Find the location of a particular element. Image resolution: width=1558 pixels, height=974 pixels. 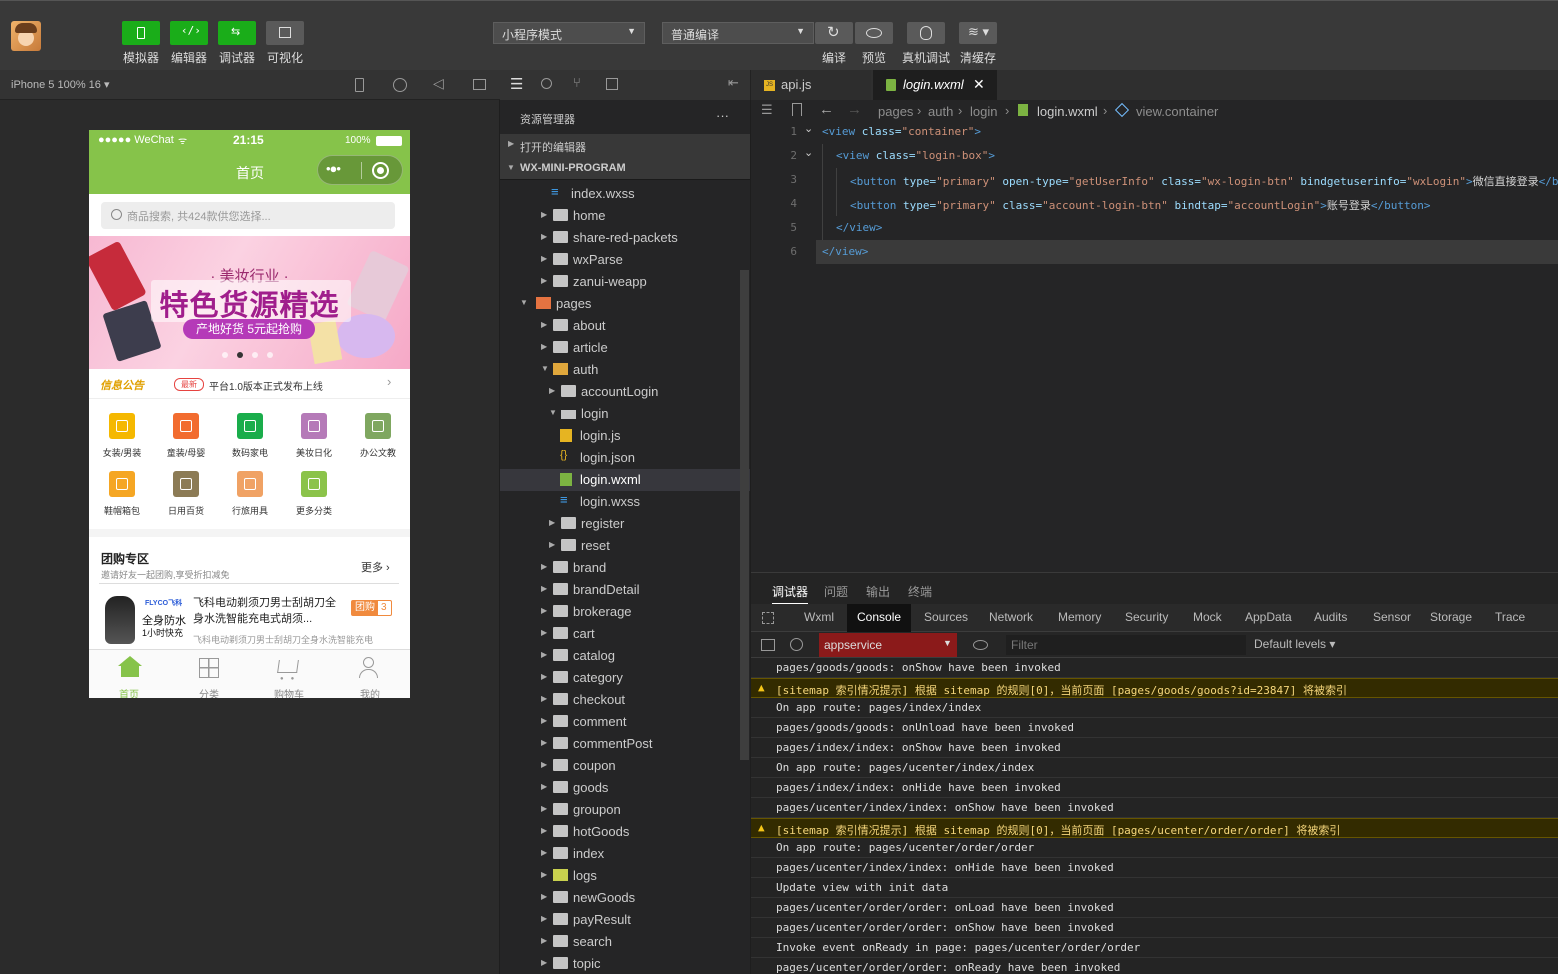

filter-input: Filter is located at coordinates (1126, 645).